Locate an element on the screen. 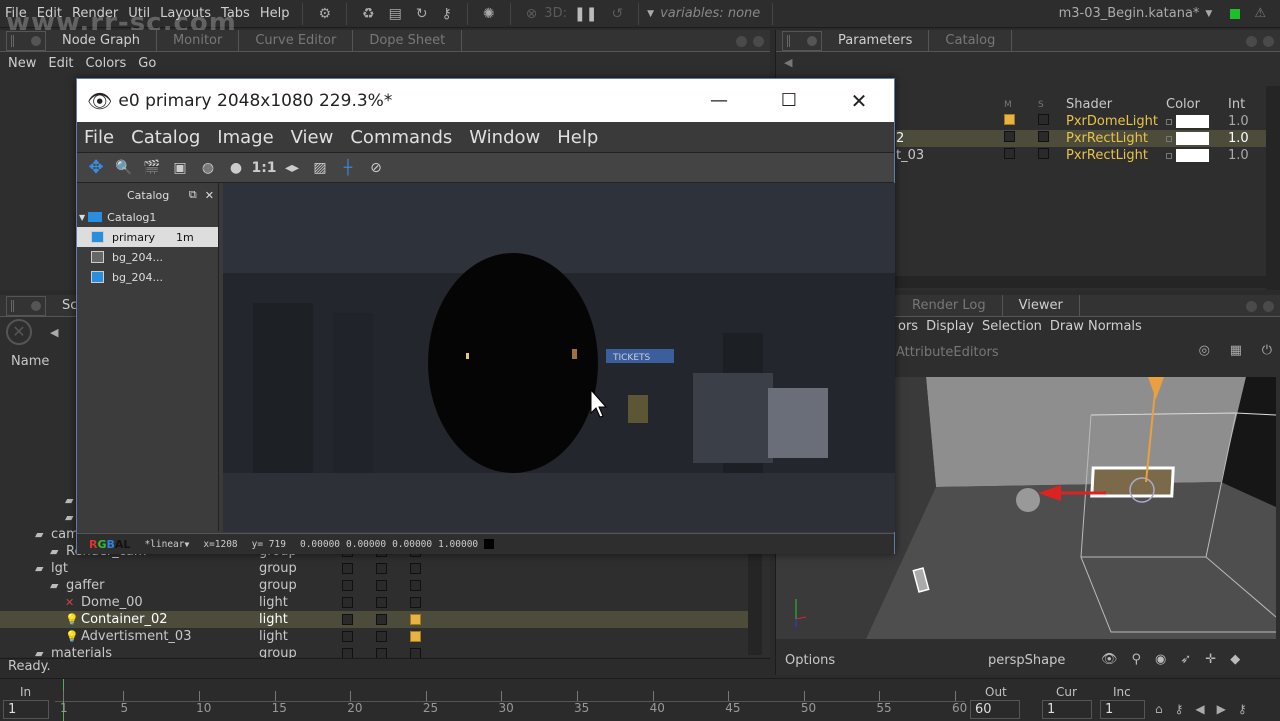 Image resolution: width=1280 pixels, height=721 pixels. menu-catalog: Catalog is located at coordinates (165, 137).